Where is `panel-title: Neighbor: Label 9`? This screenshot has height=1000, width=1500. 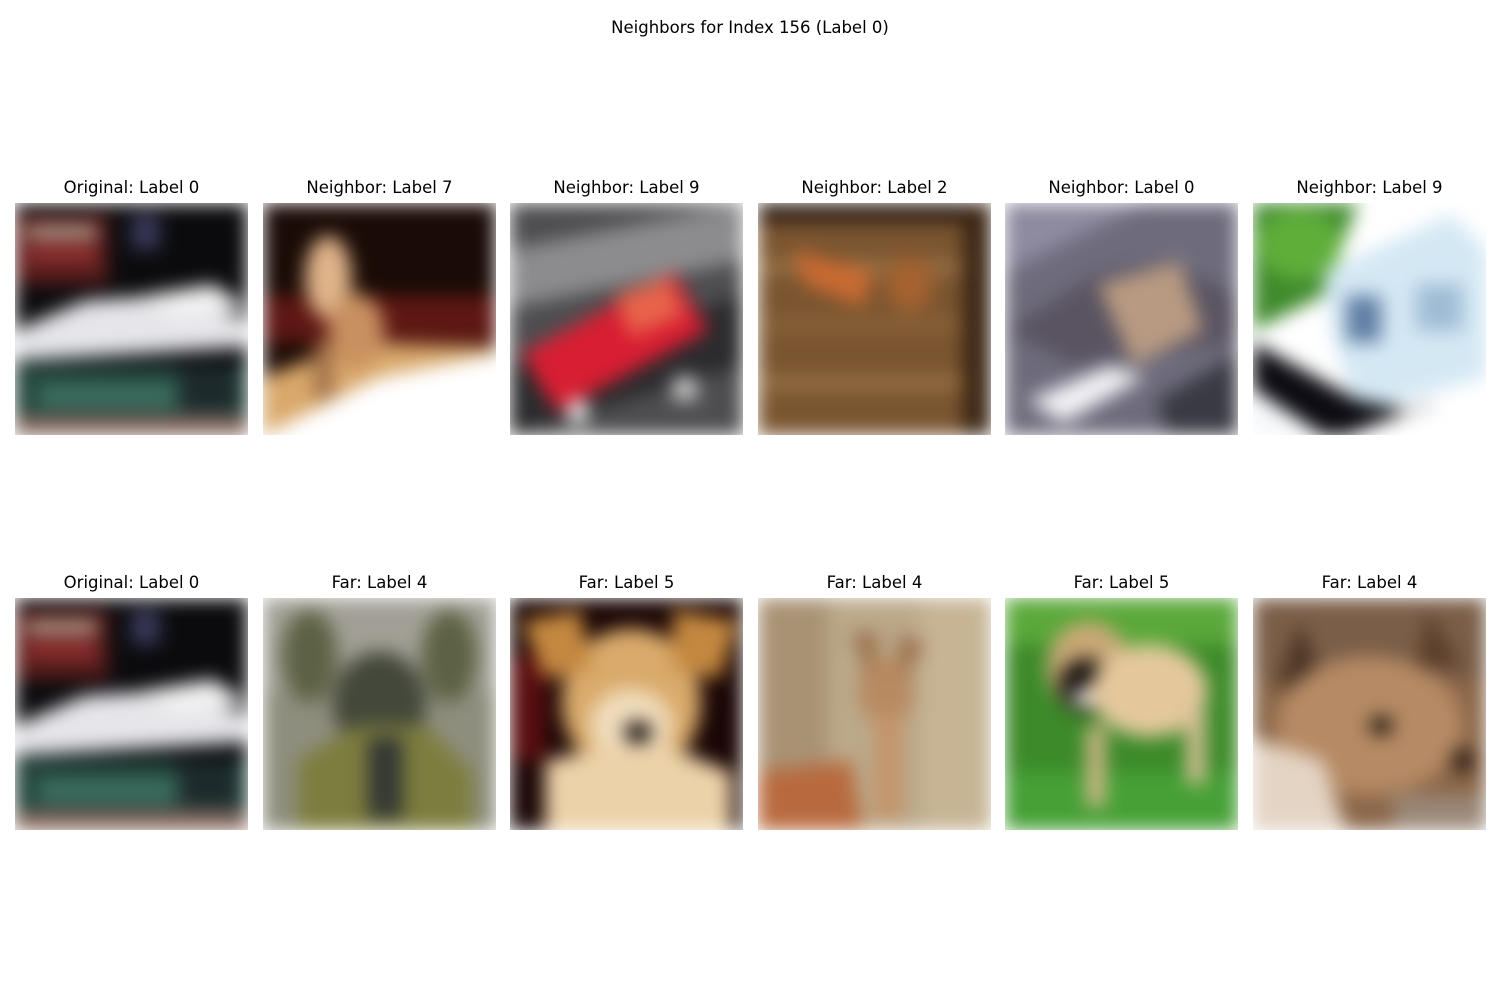
panel-title: Neighbor: Label 9 is located at coordinates (1369, 187).